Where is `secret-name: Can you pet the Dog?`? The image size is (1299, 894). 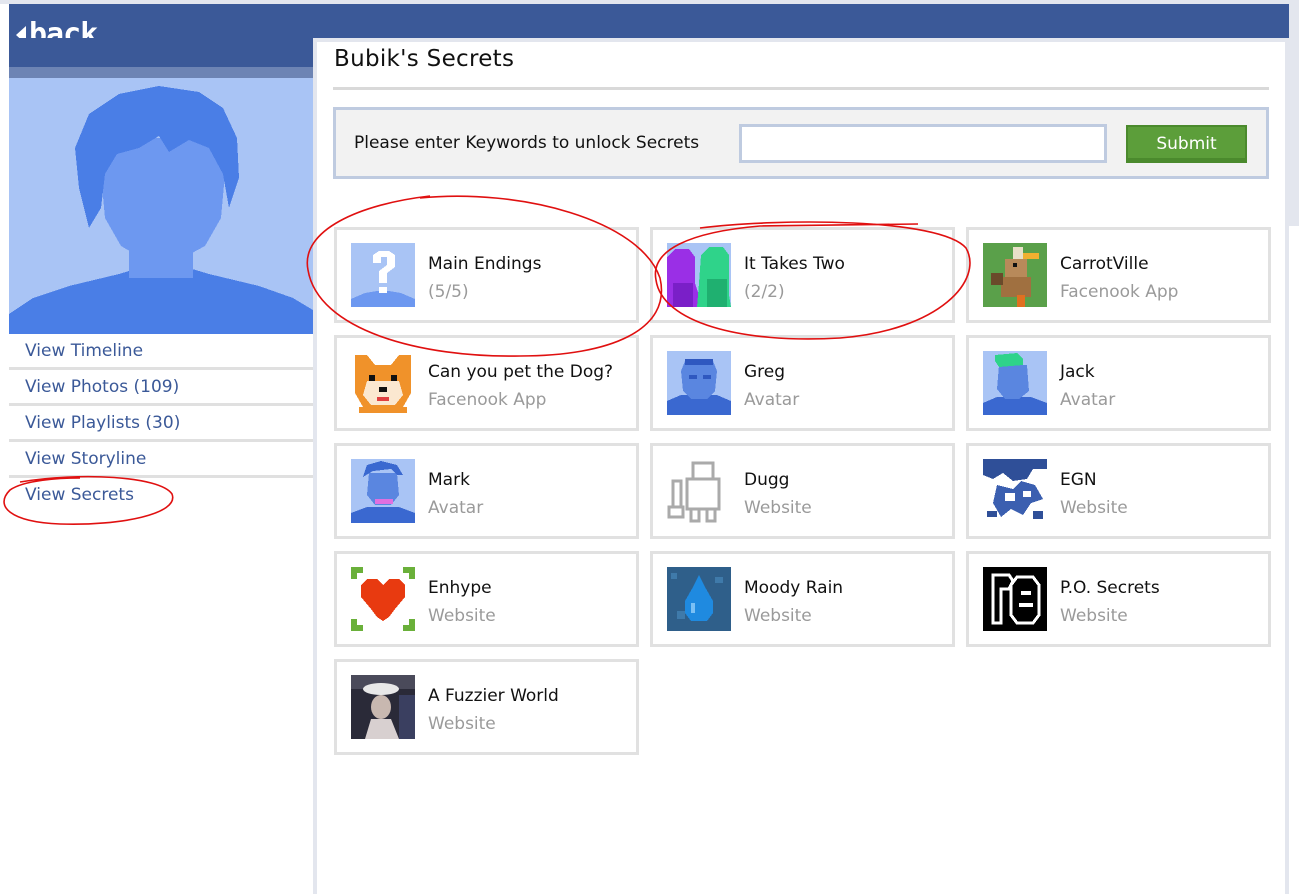 secret-name: Can you pet the Dog? is located at coordinates (521, 372).